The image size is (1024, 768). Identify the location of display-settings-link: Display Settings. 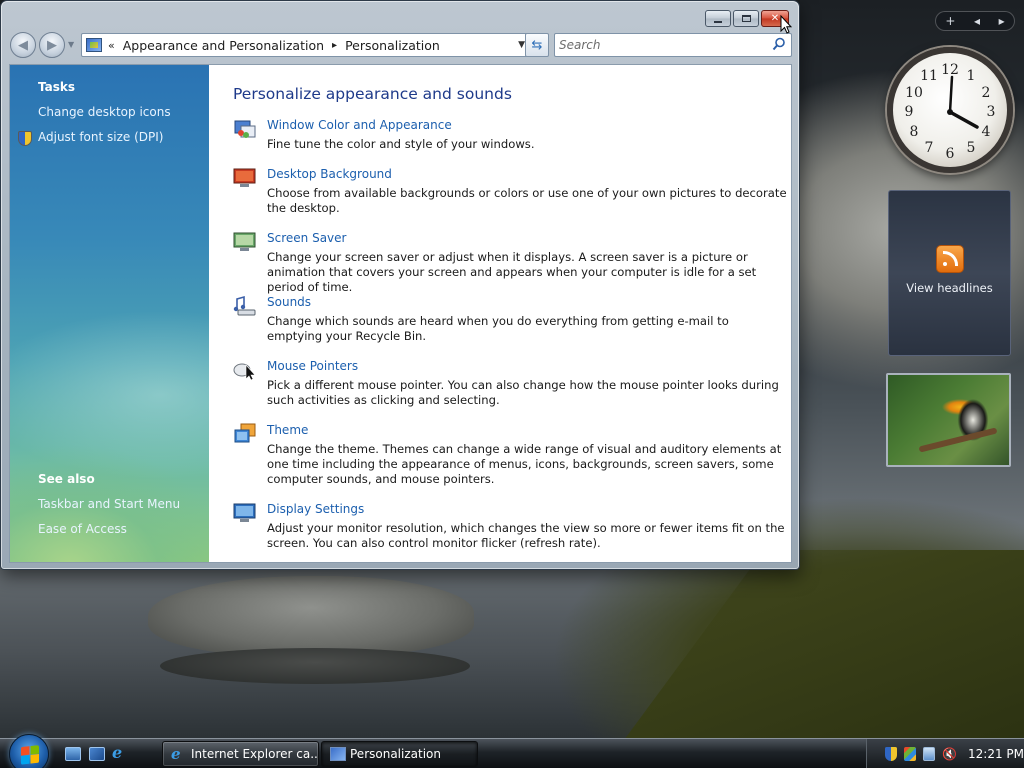
(315, 509).